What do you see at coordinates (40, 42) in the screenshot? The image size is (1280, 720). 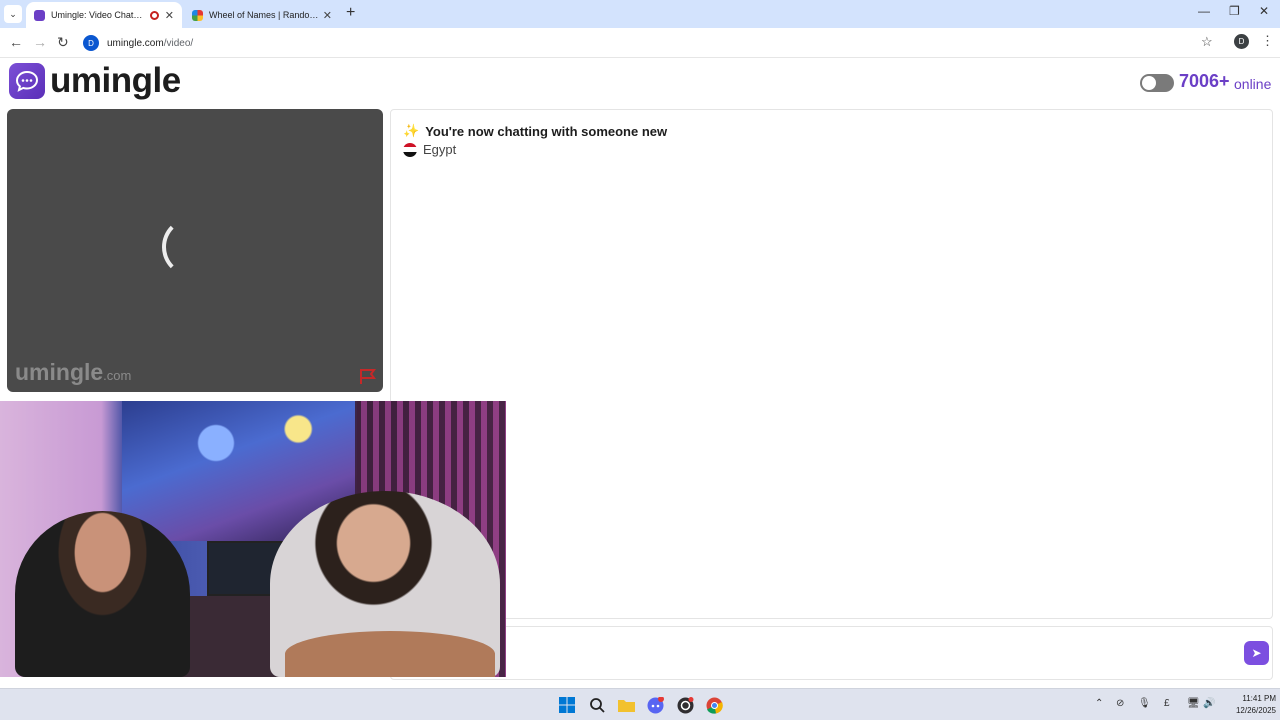 I see `forward-arrow-icon: →` at bounding box center [40, 42].